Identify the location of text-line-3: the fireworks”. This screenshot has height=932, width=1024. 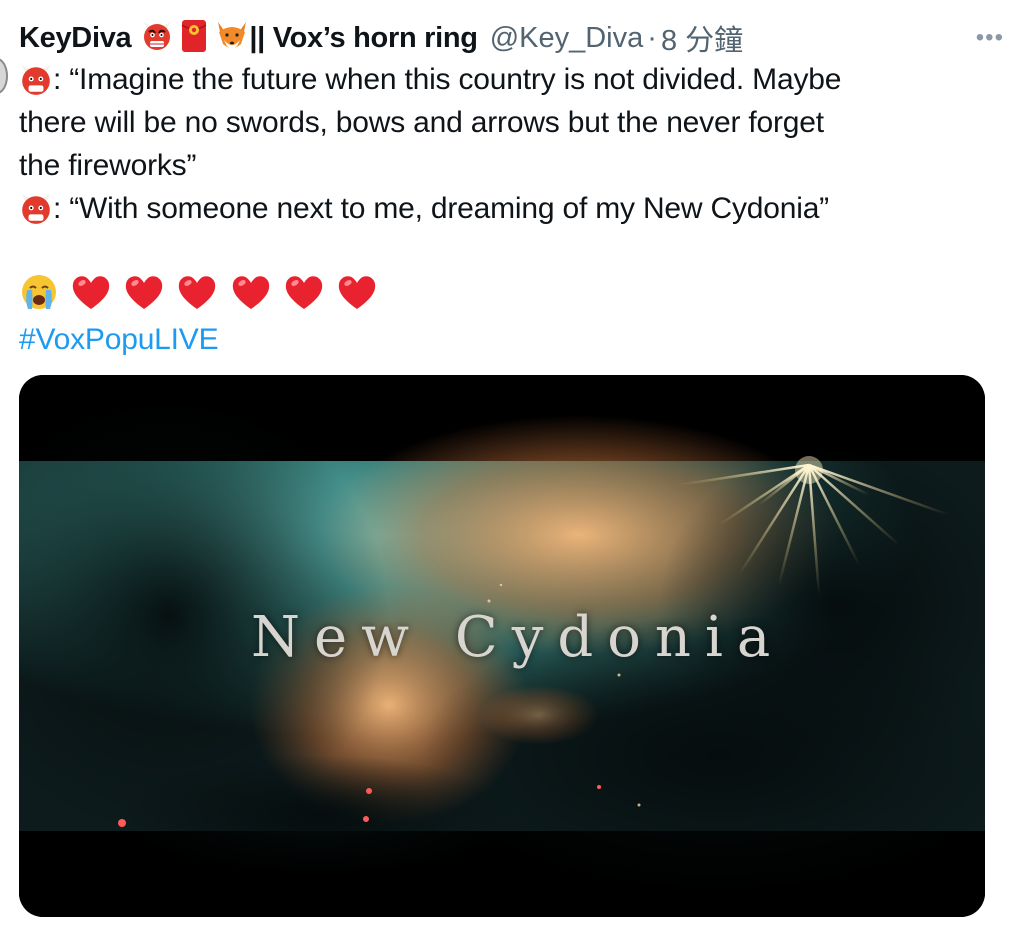
(108, 165).